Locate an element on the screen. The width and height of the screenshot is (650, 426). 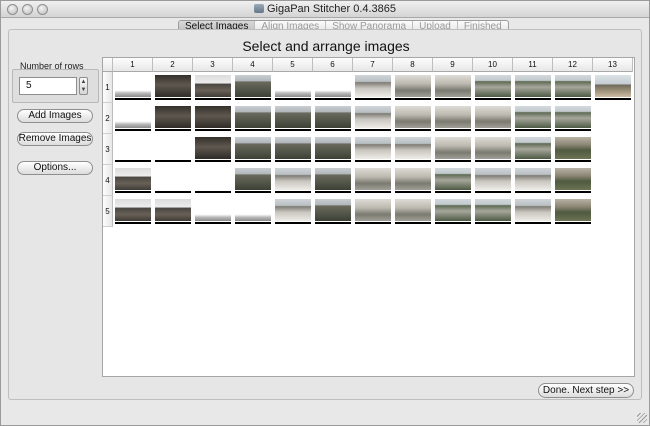
stepper-down-icon: ▼ is located at coordinates (83, 90).